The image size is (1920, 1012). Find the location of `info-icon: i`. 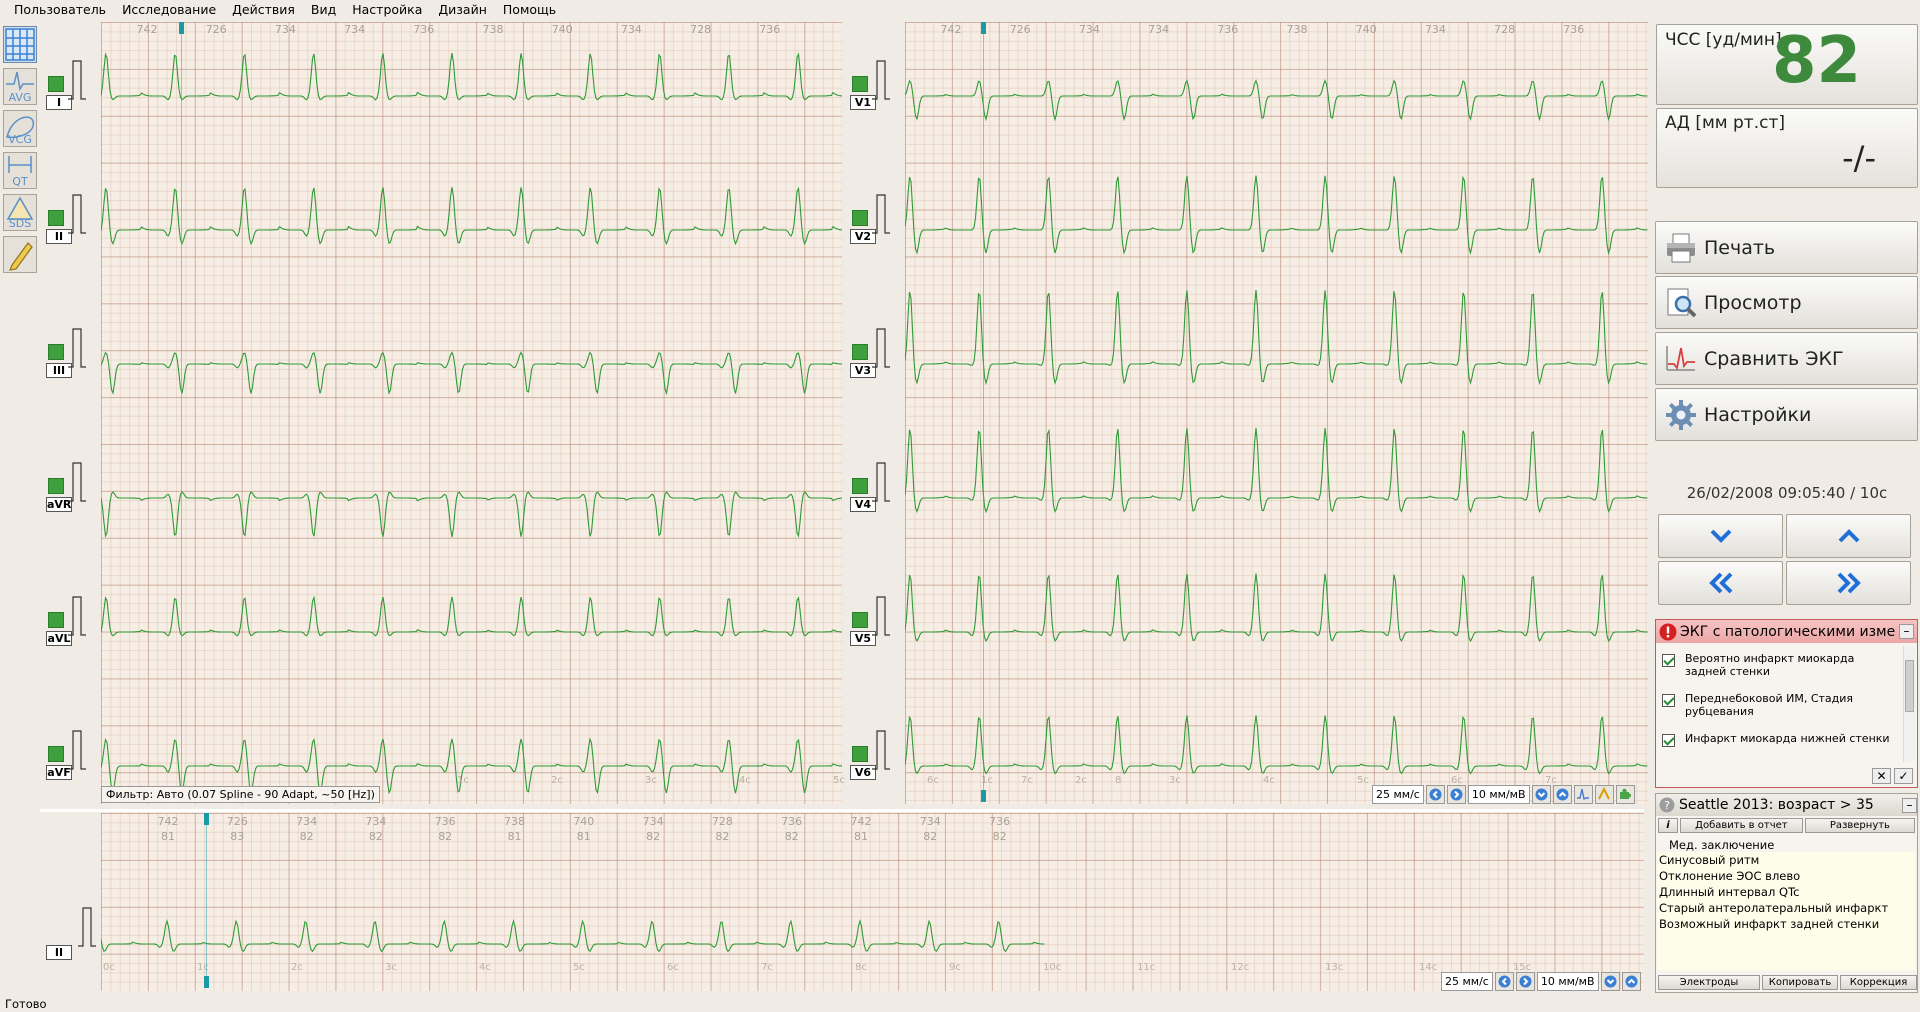

info-icon: i is located at coordinates (1668, 825).